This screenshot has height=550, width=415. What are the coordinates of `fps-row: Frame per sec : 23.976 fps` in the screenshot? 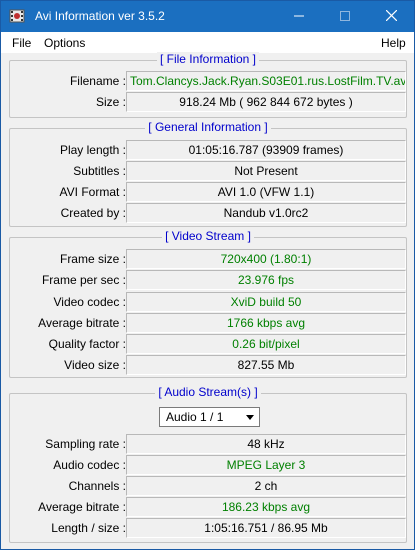 It's located at (208, 280).